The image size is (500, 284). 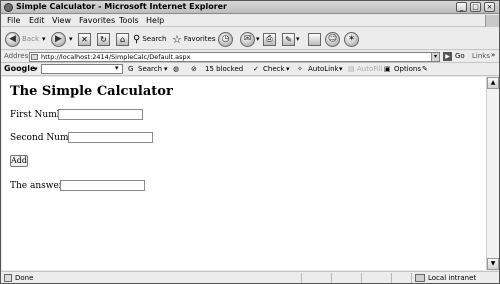 I want to click on google-menu-dropdown-icon: ▾, so click(x=36, y=69).